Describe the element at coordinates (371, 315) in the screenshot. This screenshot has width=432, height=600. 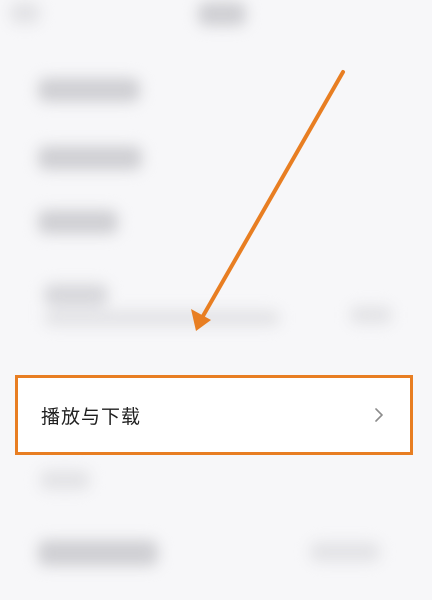
I see `blurred-setting-item-4-value` at that location.